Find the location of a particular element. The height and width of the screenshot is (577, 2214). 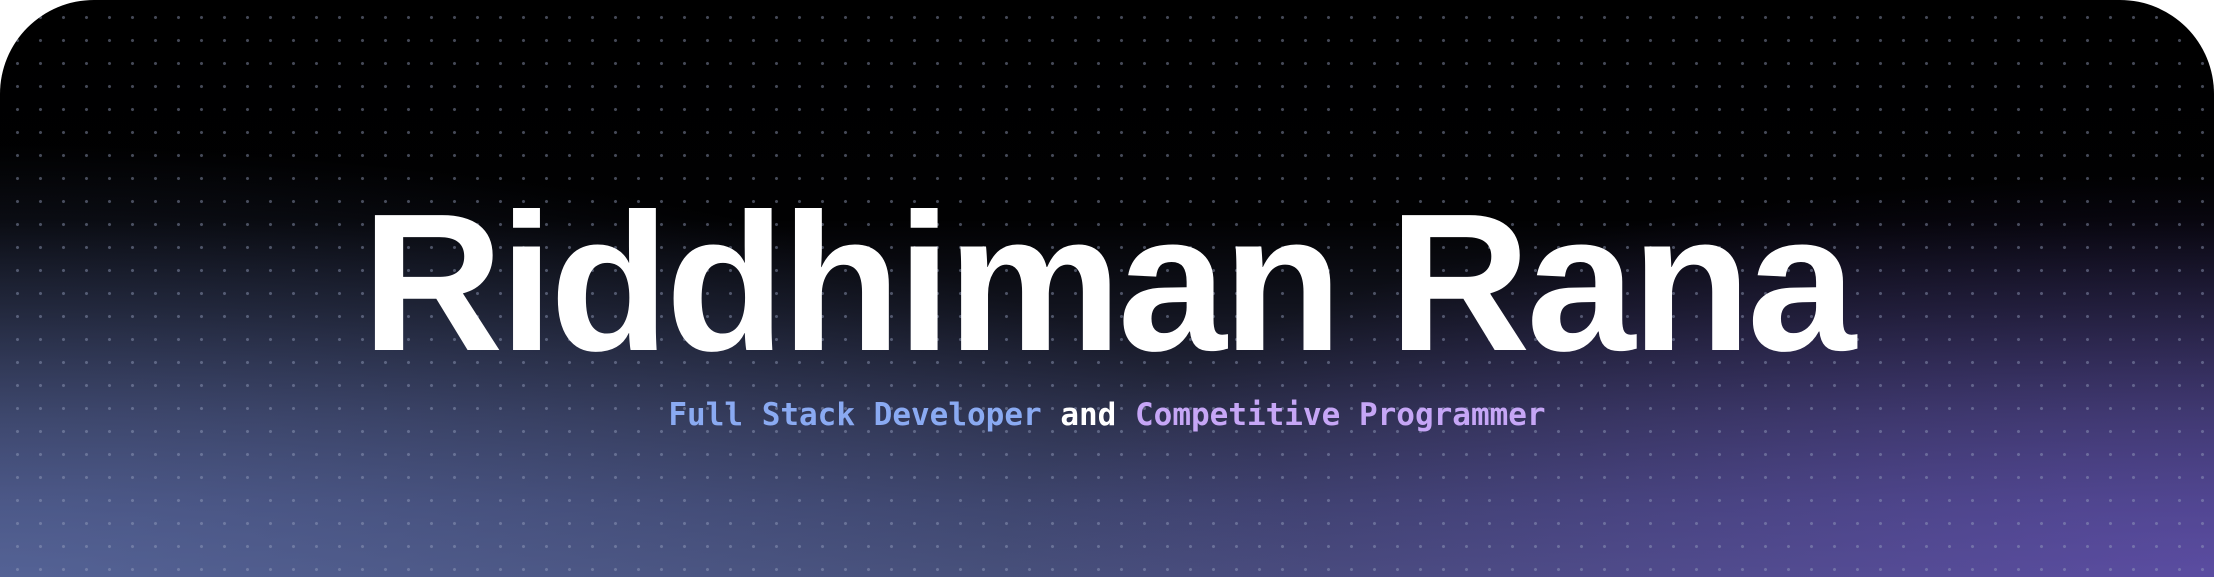

tagline-role-full-stack: Full Stack Developer is located at coordinates (855, 415).